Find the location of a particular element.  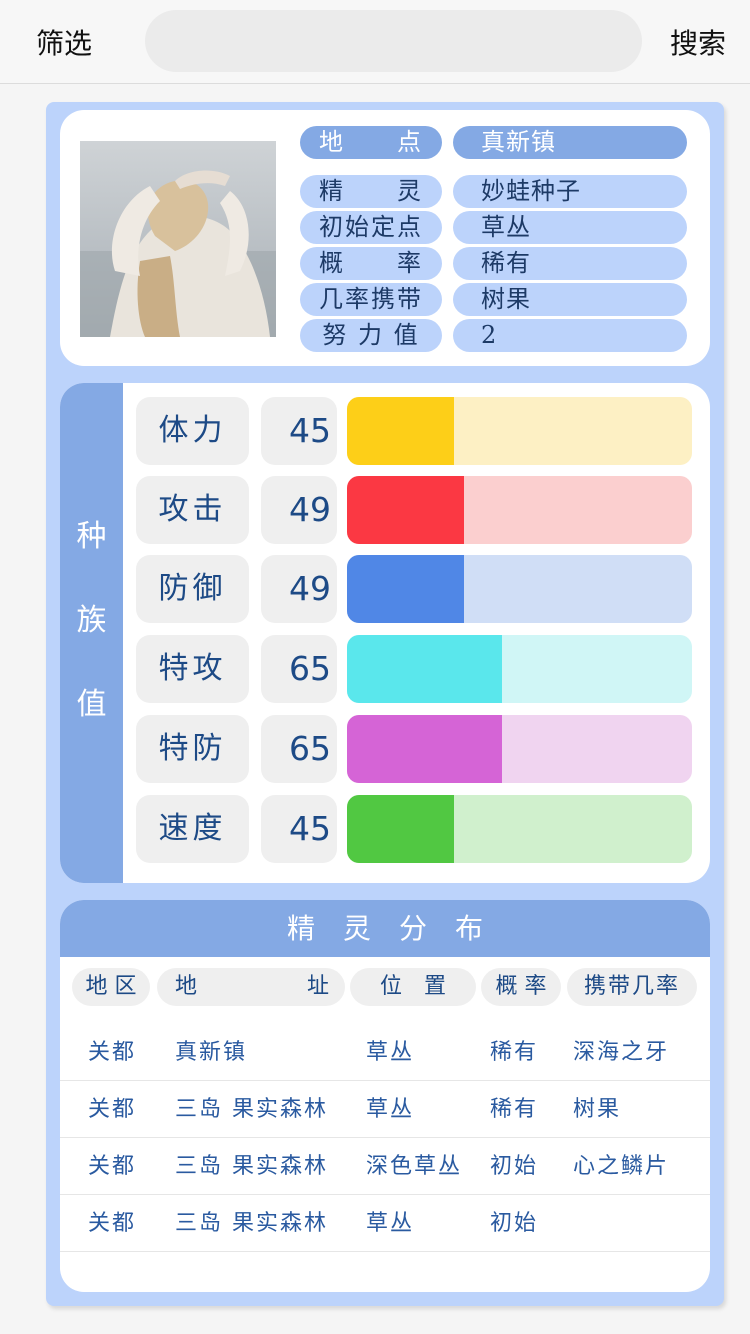

table-row: 关都 三岛 果实森林 草丛 稀有 树果 is located at coordinates (385, 1109).